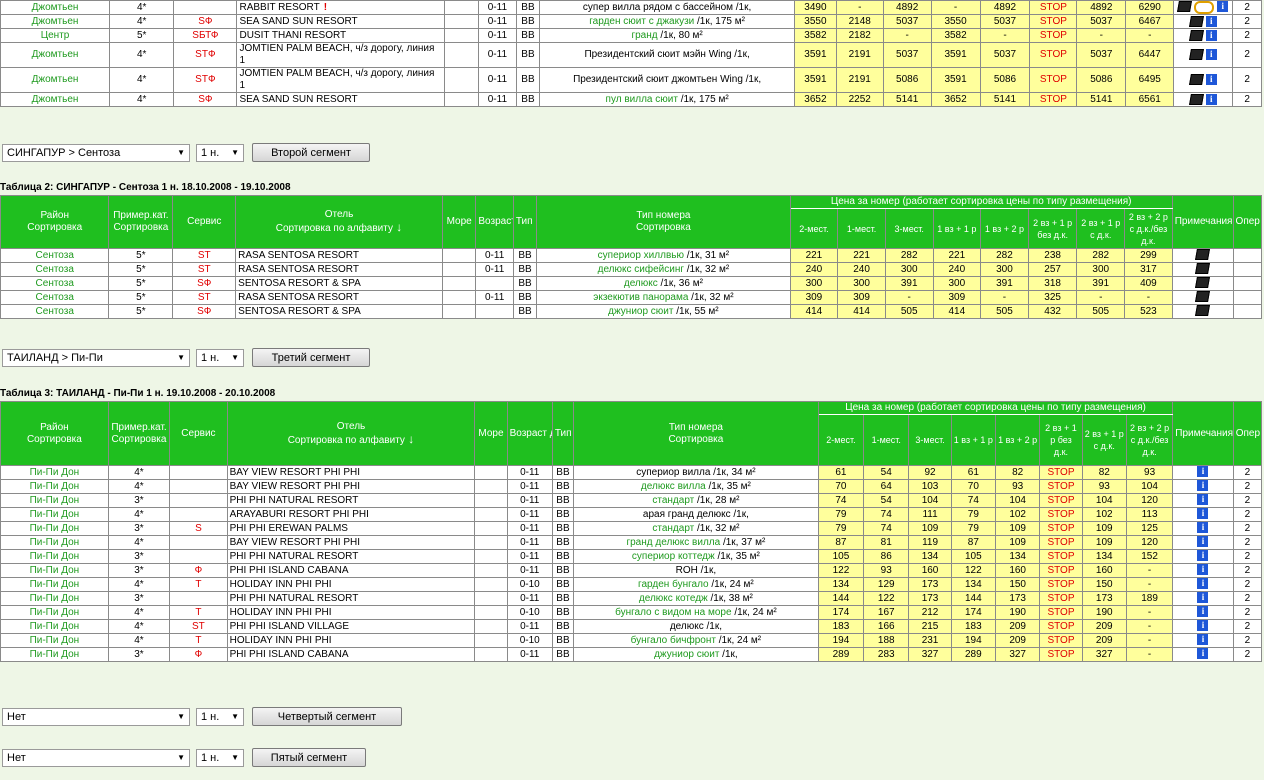 Image resolution: width=1264 pixels, height=780 pixels. Describe the element at coordinates (341, 8) in the screenshot. I see `hotel-name: RABBIT RESORT!` at that location.